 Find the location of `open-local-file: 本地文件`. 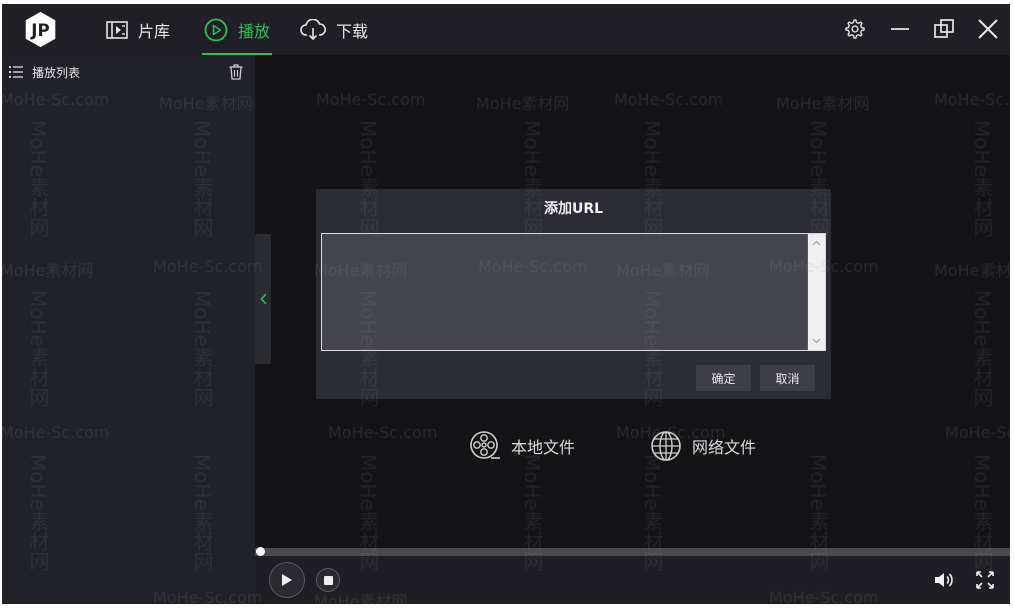

open-local-file: 本地文件 is located at coordinates (522, 446).